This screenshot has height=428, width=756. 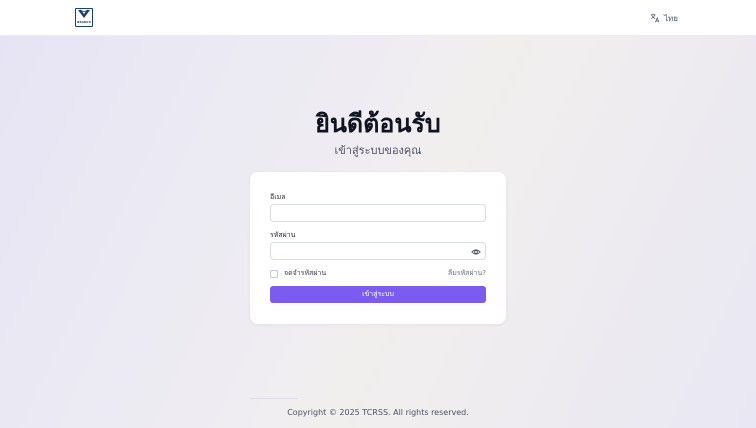 I want to click on brand-logo: BZGNCS, so click(x=84, y=17).